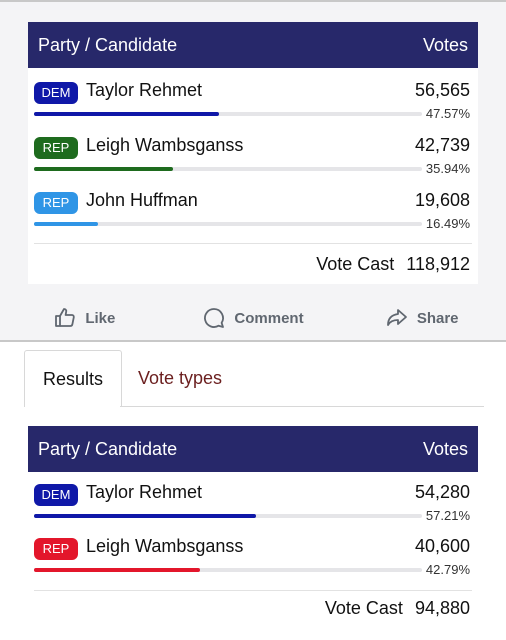  I want to click on thumbs-up-icon, so click(65, 317).